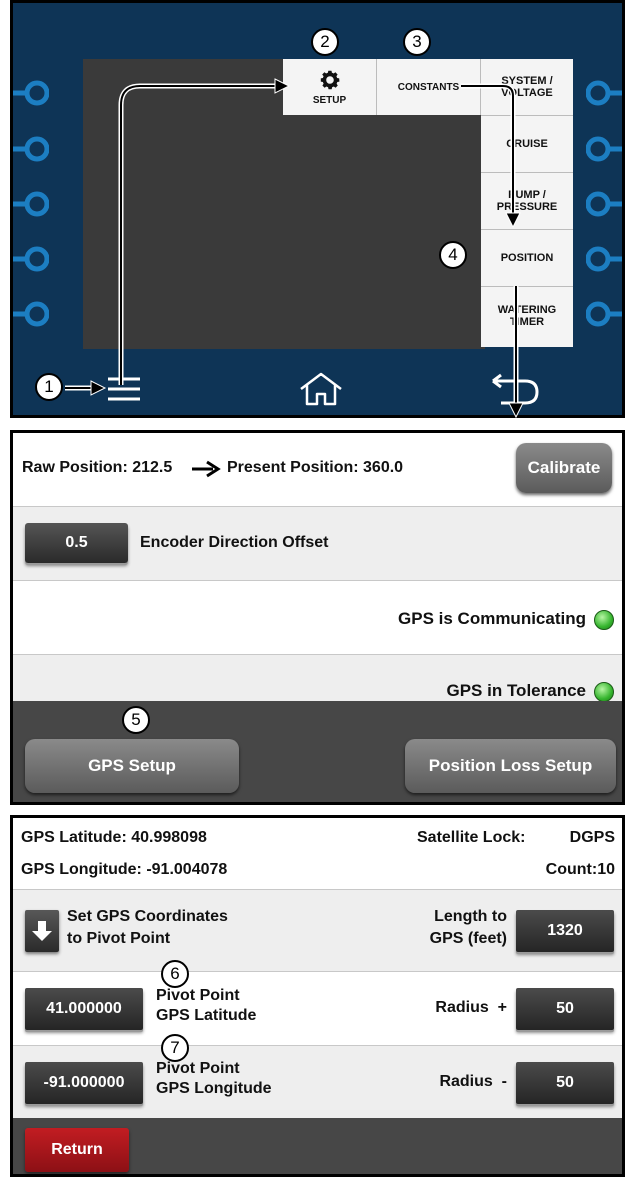 The height and width of the screenshot is (1179, 630). Describe the element at coordinates (471, 837) in the screenshot. I see `satellite-lock-label: Satellite Lock:` at that location.